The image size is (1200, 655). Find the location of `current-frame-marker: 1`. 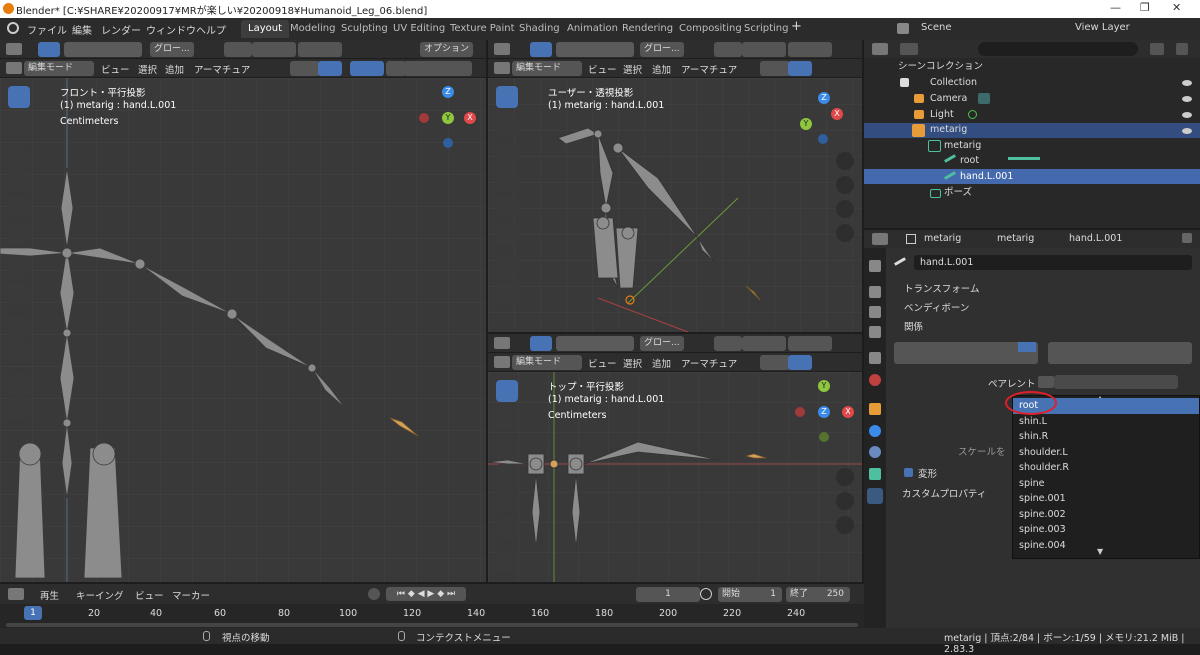

current-frame-marker: 1 is located at coordinates (33, 613).